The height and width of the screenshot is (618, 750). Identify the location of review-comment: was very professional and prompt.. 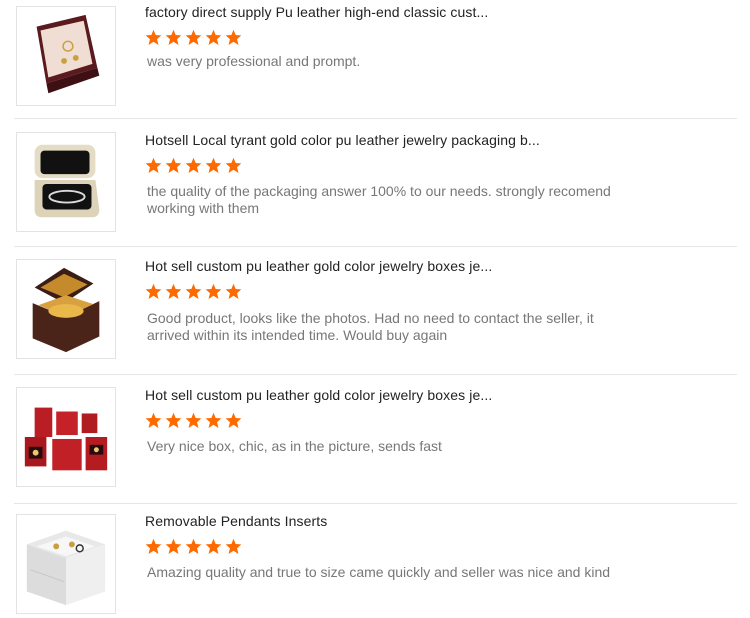
(254, 61).